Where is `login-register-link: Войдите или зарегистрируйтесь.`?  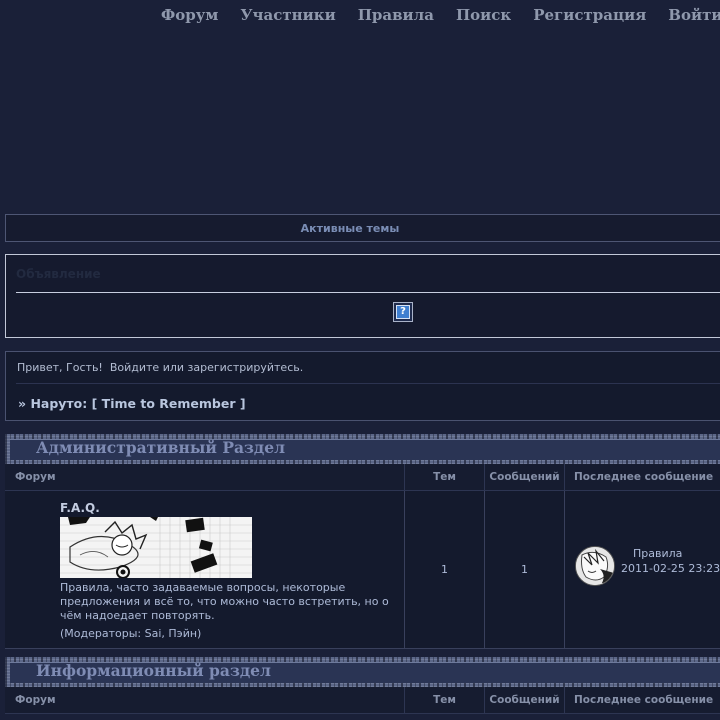 login-register-link: Войдите или зарегистрируйтесь. is located at coordinates (206, 367).